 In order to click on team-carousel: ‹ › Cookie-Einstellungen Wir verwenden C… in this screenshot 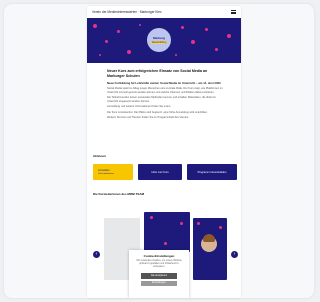, I will do `click(164, 252)`.